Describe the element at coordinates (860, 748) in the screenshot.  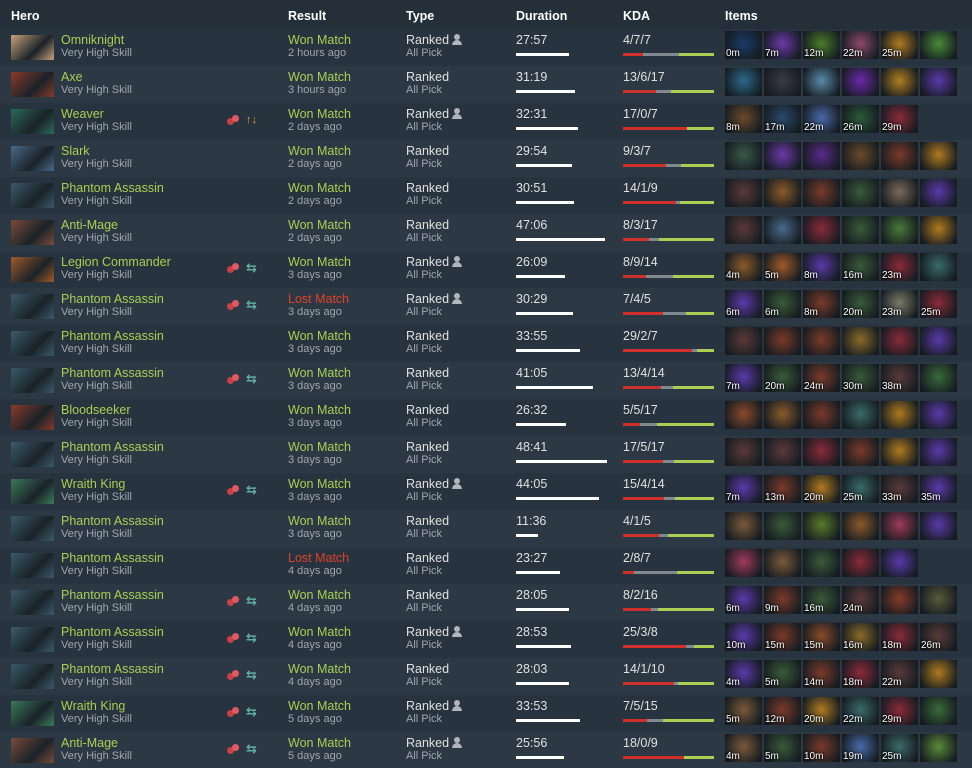
I see `item-icon: 19m` at that location.